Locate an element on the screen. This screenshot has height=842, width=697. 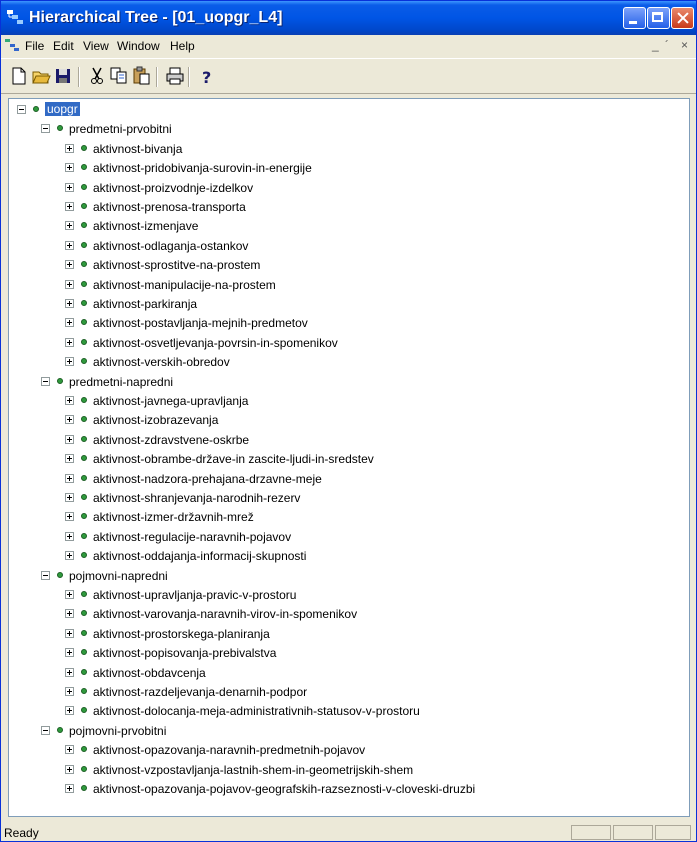
title-bar: Hierarchical Tree - [01_uopgr_L4] is located at coordinates (348, 18).